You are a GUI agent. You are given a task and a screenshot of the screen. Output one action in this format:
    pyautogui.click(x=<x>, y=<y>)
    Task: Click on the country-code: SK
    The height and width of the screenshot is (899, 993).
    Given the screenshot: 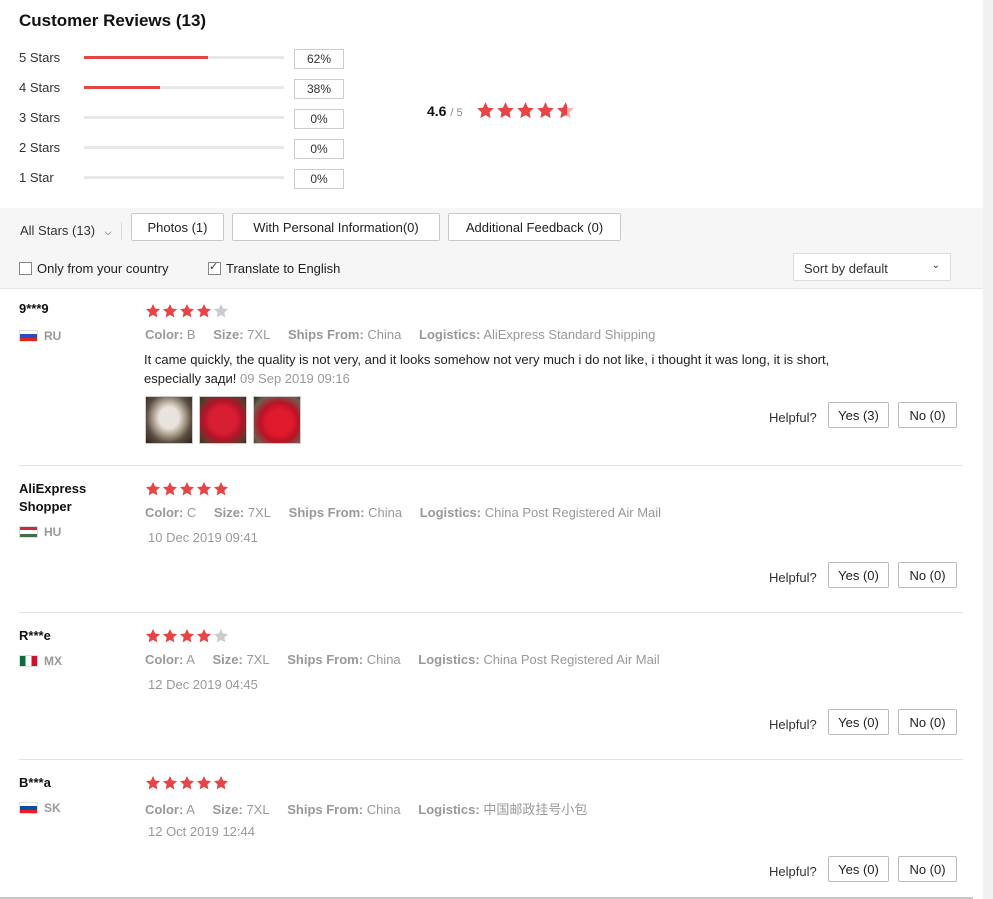 What is the action you would take?
    pyautogui.click(x=52, y=808)
    